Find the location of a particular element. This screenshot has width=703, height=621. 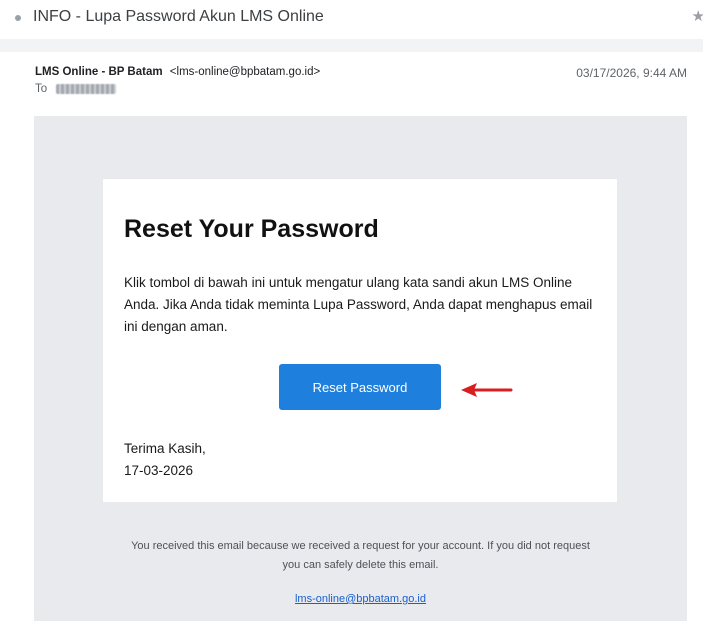

header-divider is located at coordinates (351, 45).